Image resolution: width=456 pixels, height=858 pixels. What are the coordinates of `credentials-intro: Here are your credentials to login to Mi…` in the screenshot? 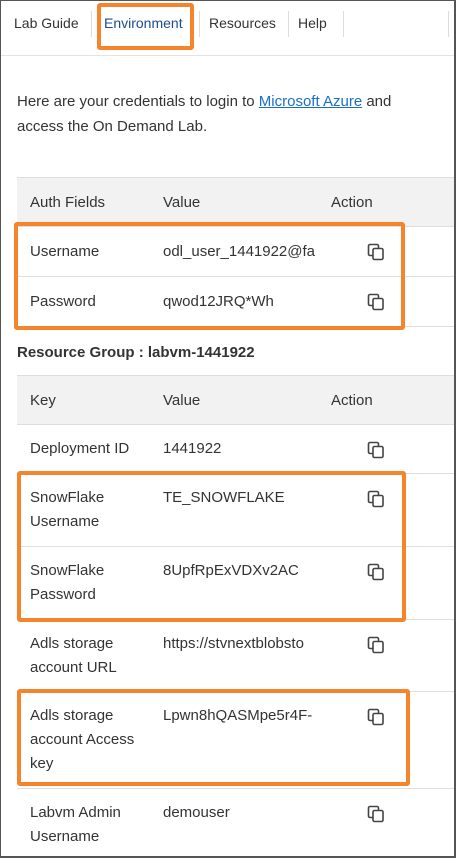 It's located at (227, 114).